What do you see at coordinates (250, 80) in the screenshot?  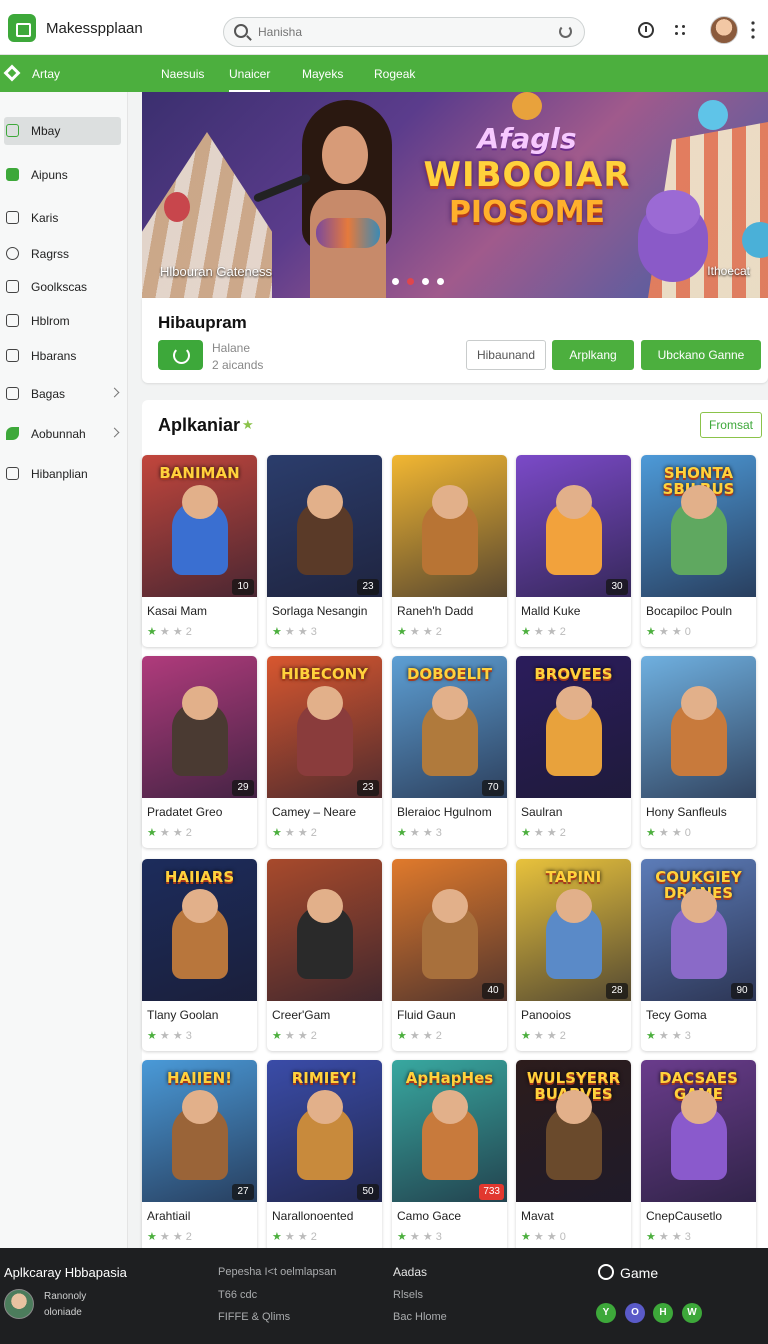 I see `tab-unaicer: Unaicer` at bounding box center [250, 80].